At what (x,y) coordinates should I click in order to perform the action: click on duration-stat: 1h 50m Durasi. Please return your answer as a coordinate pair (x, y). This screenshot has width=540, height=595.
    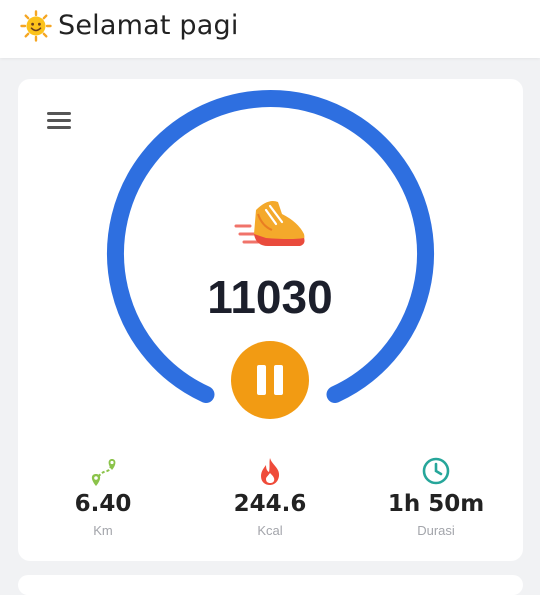
    Looking at the image, I should click on (436, 496).